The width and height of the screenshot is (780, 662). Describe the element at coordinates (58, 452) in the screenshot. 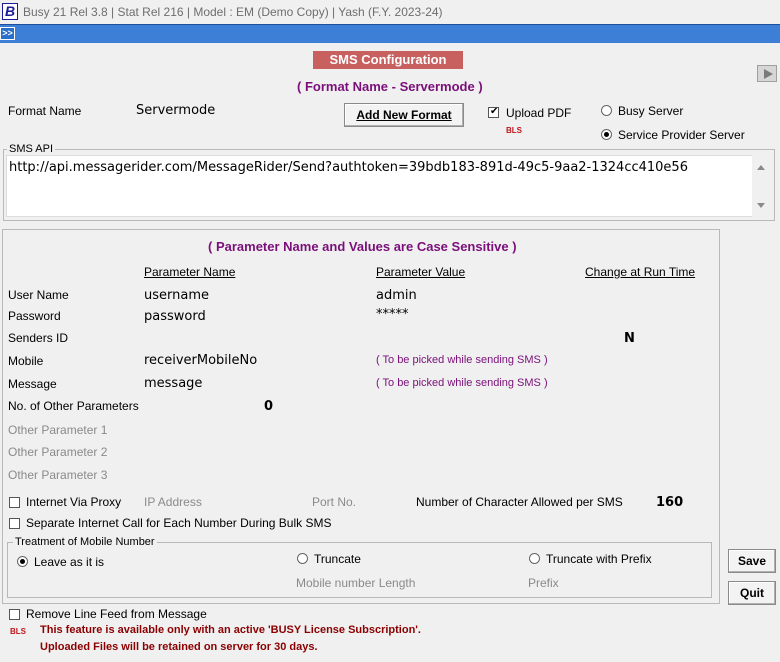

I see `other-parameter-2-label: Other Parameter 2` at that location.